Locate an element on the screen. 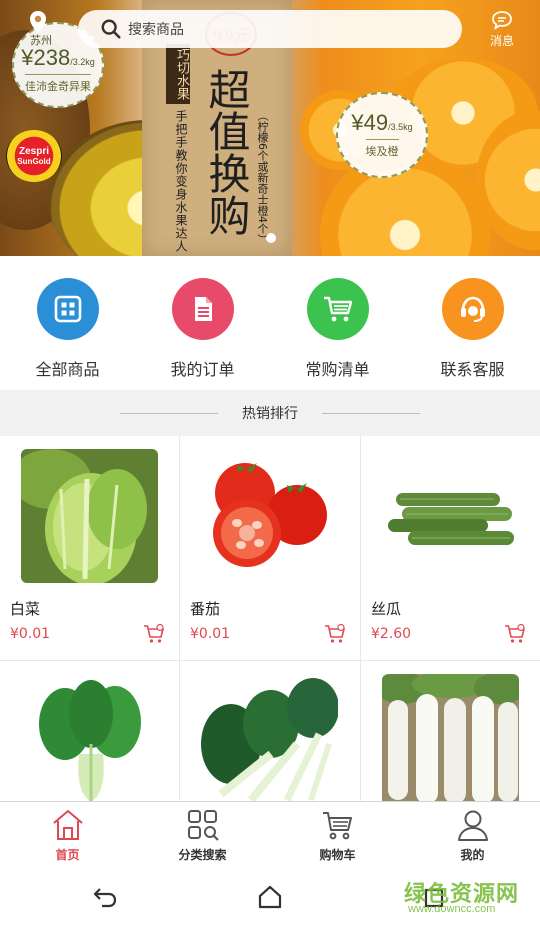 The width and height of the screenshot is (540, 929). watermark-url: www.downcc.com is located at coordinates (452, 909).